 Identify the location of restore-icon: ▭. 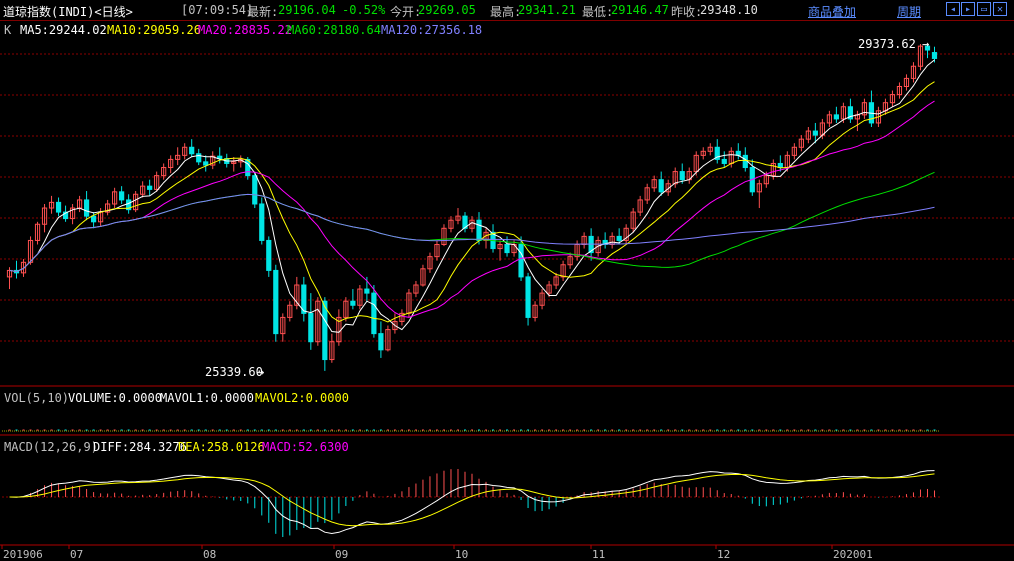
(984, 9).